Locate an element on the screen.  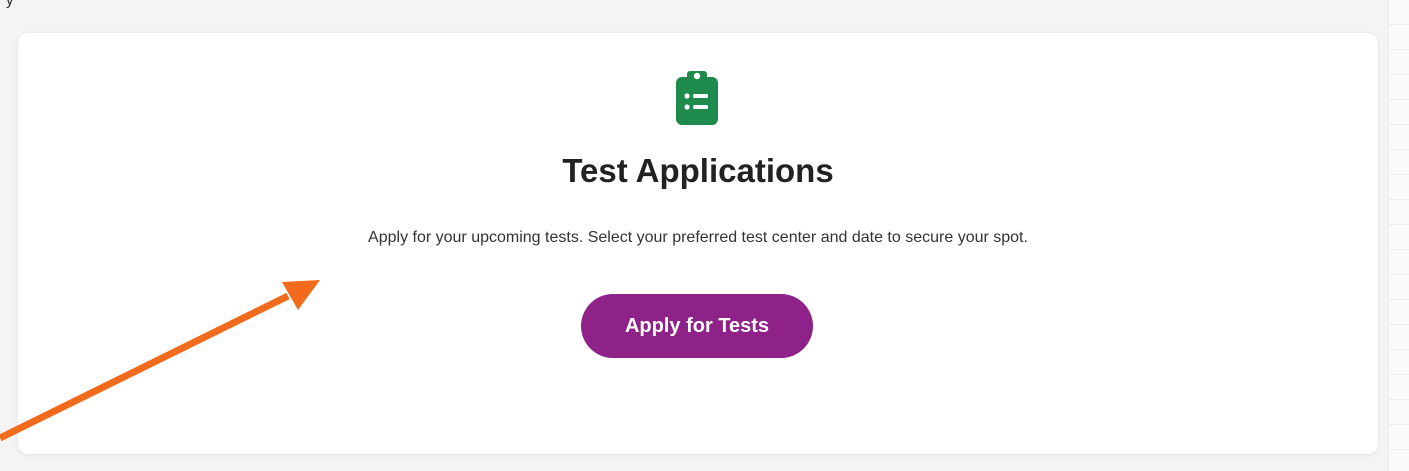
apply-for-tests-button: Apply for Tests is located at coordinates (697, 326).